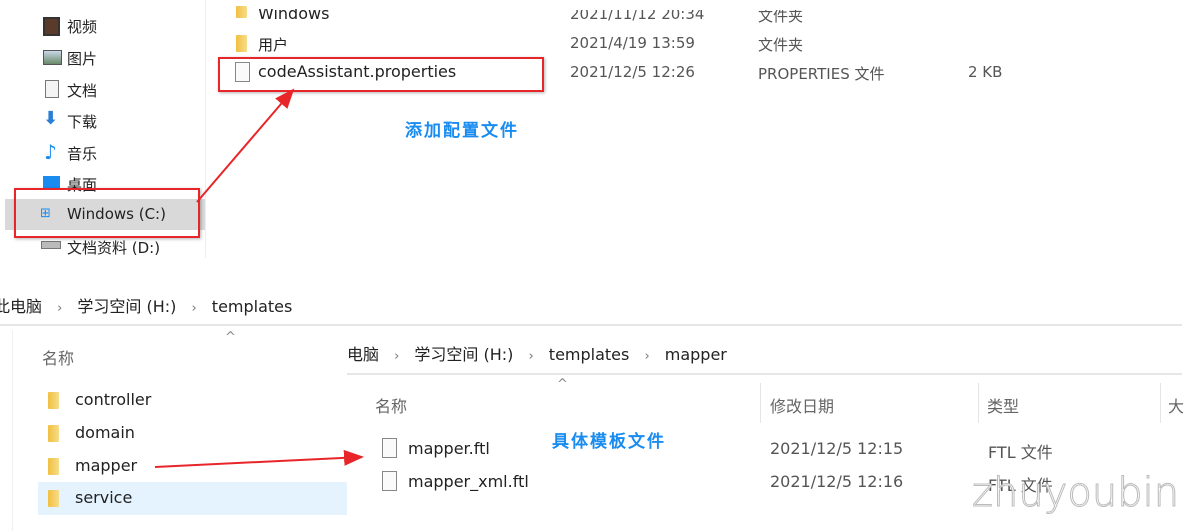 This screenshot has width=1193, height=531. I want to click on arrow-to-config, so click(245, 145).